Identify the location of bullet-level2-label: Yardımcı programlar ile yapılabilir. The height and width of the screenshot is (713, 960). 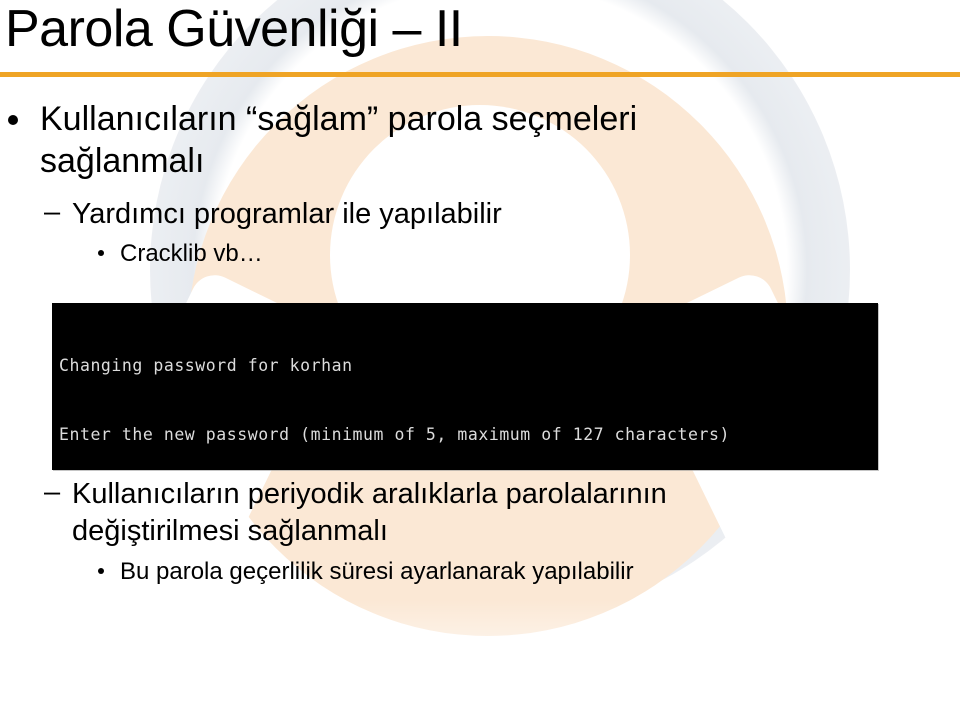
(287, 214).